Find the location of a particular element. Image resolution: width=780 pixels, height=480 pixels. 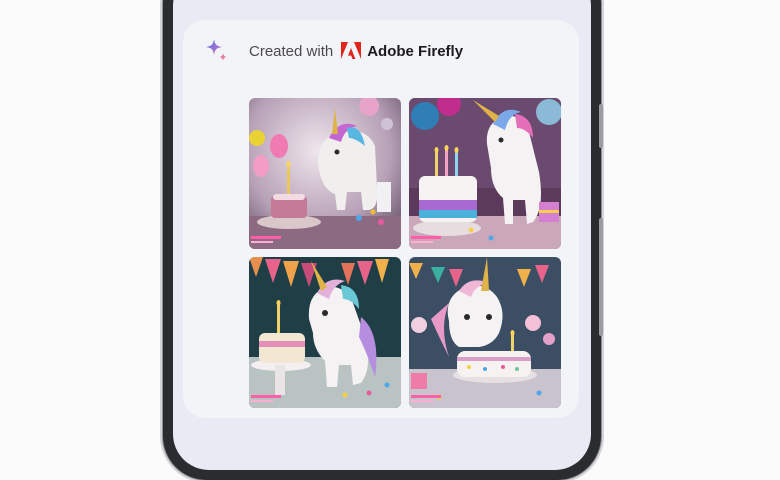

phone-power-button is located at coordinates (601, 126).